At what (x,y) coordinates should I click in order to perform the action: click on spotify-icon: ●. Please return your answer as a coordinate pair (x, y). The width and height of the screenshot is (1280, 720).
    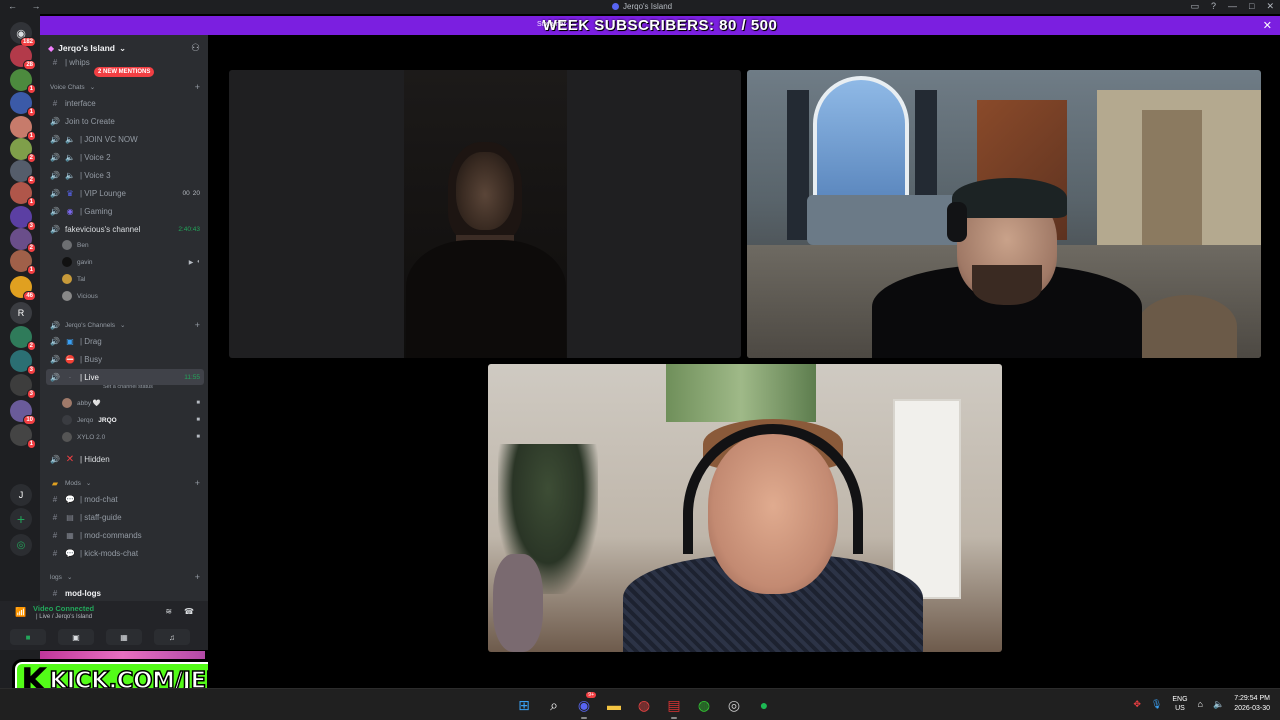
    Looking at the image, I should click on (764, 705).